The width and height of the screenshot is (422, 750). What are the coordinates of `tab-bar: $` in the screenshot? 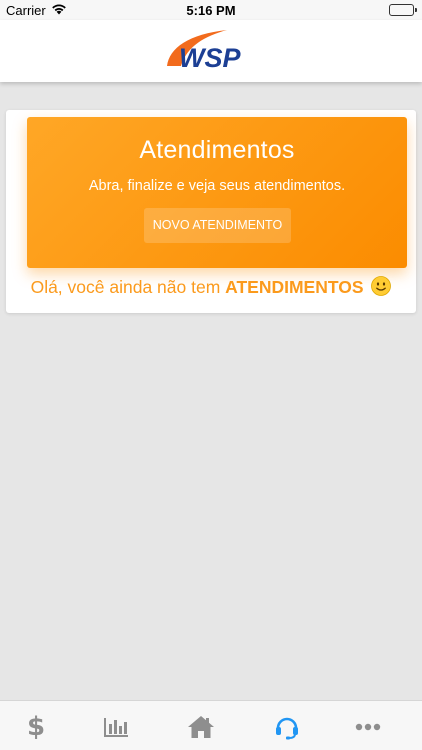 It's located at (211, 725).